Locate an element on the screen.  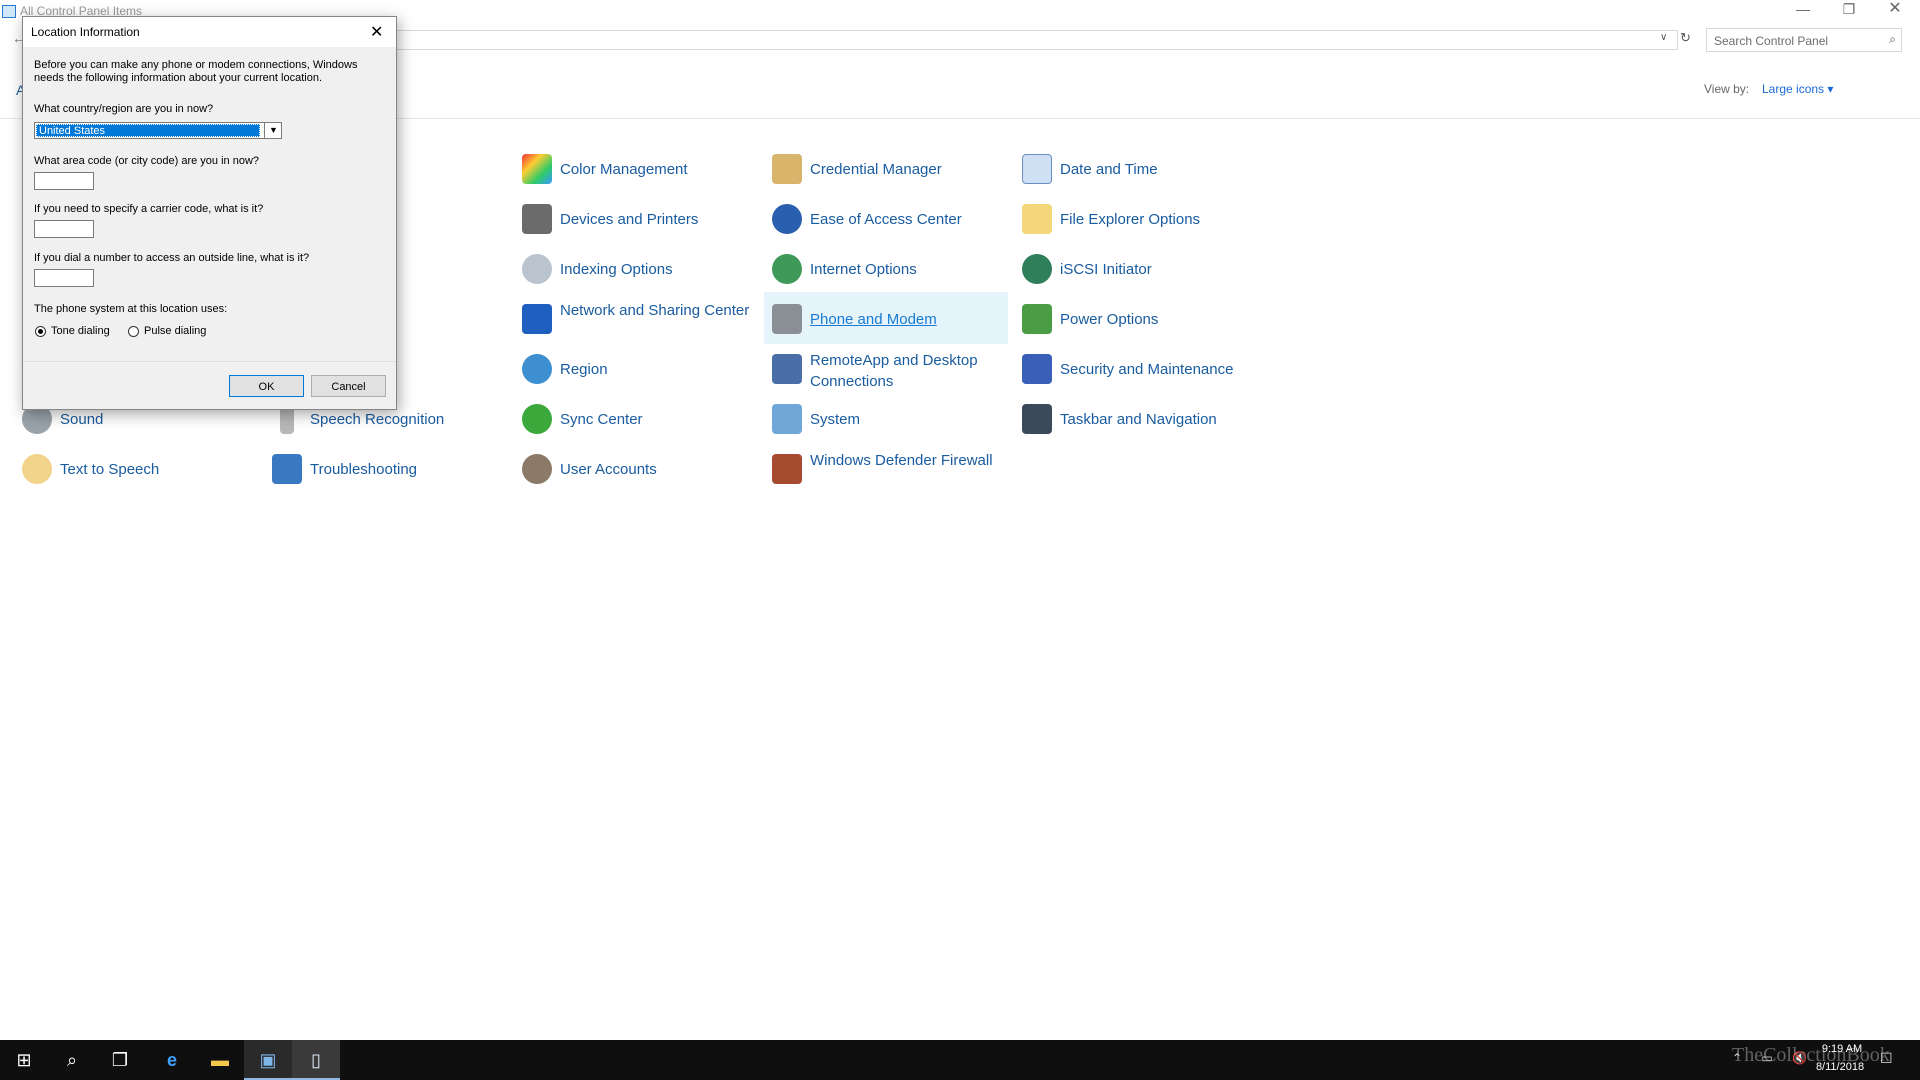
pulse-dialing-label: Pulse dialing is located at coordinates (175, 331).